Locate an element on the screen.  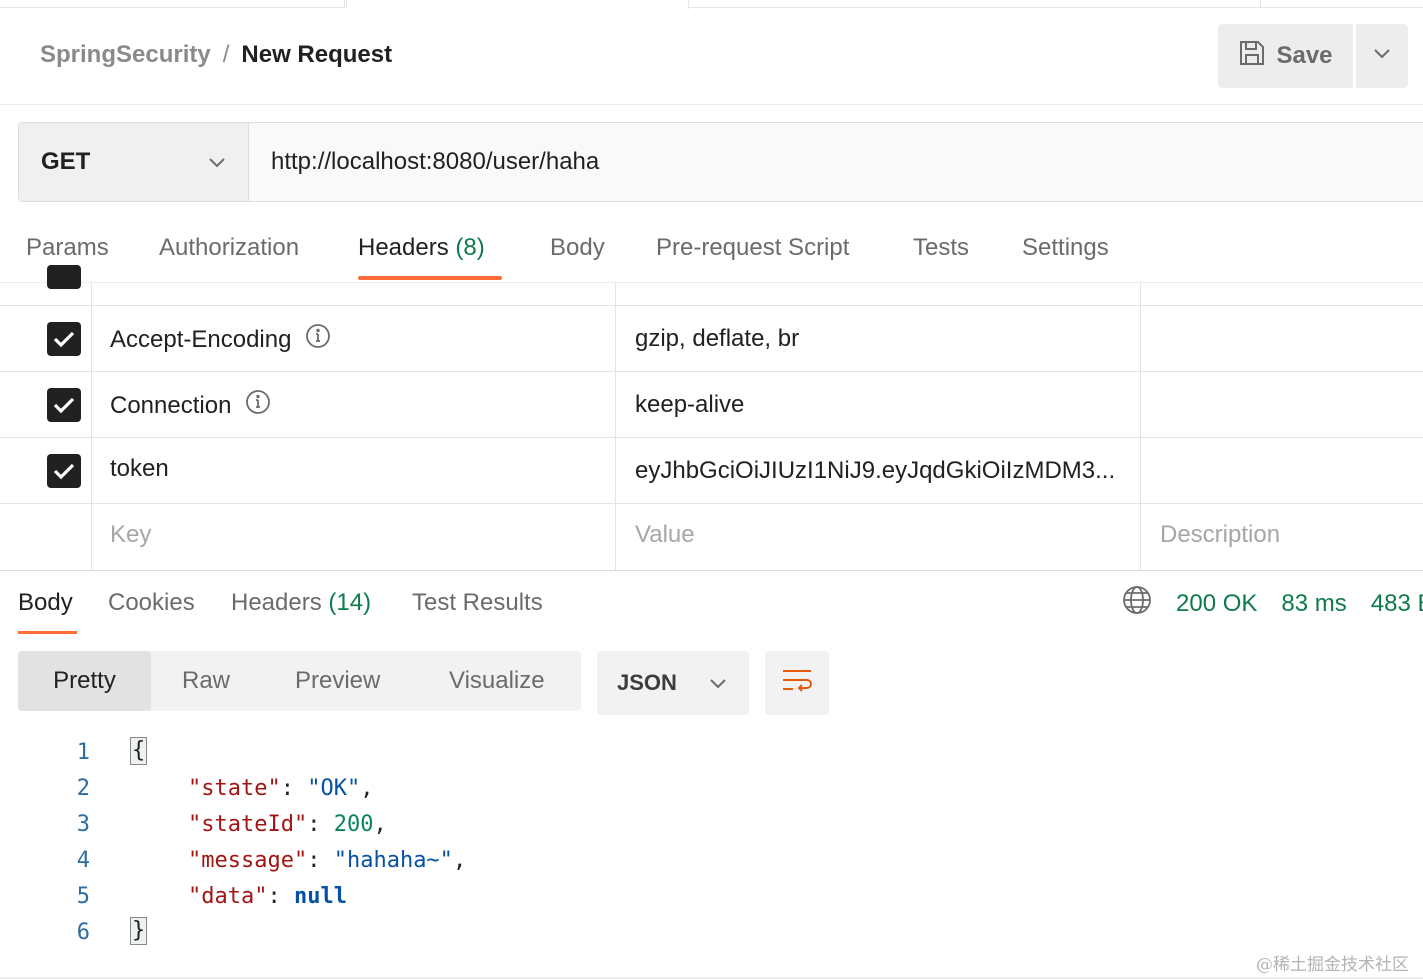
header-value: keep-alive is located at coordinates (689, 405).